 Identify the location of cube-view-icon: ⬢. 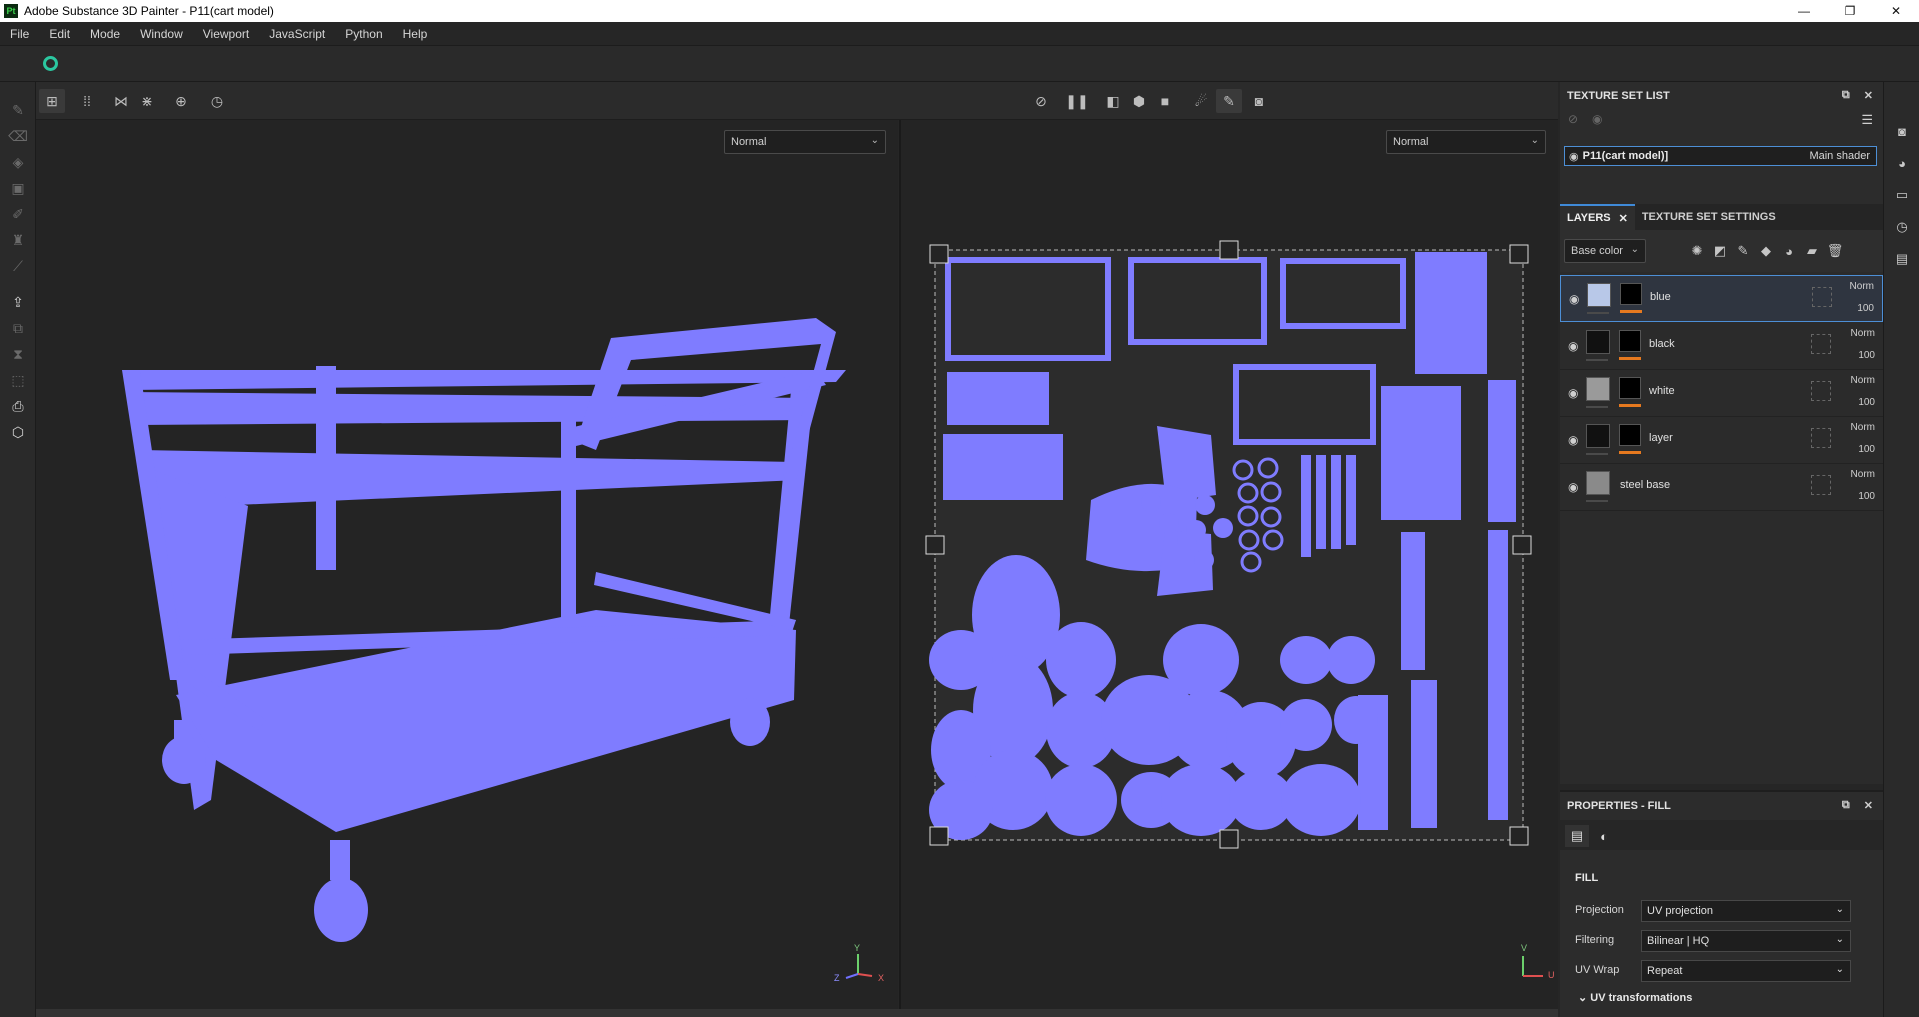
(1139, 101).